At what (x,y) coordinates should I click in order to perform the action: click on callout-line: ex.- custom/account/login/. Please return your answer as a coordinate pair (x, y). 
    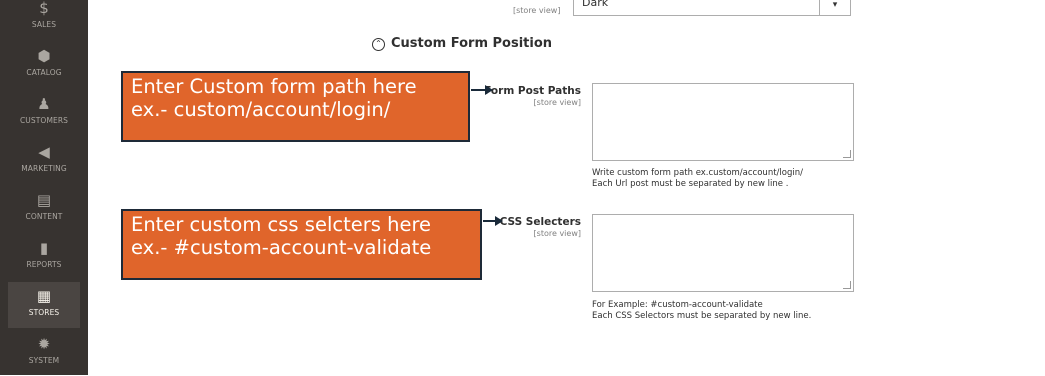
    Looking at the image, I should click on (261, 109).